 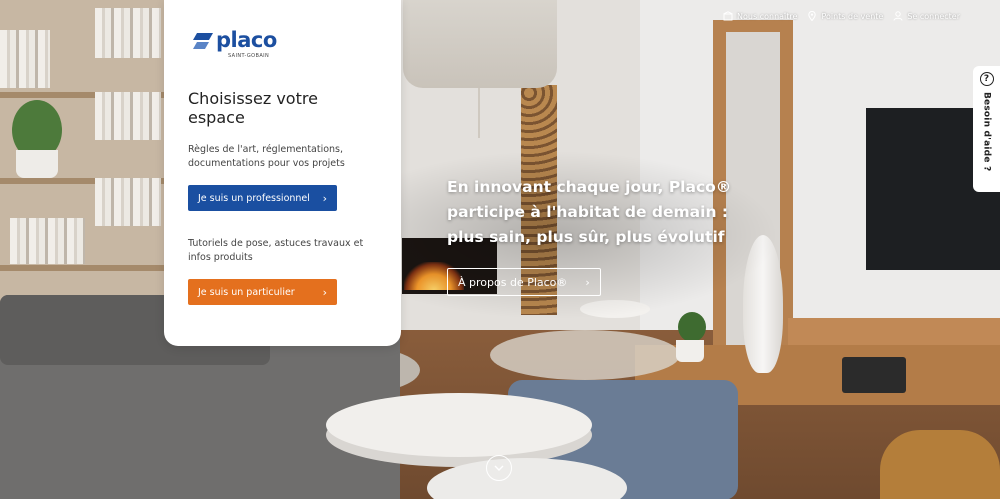 I want to click on toplink-label: Points de vente, so click(x=852, y=16).